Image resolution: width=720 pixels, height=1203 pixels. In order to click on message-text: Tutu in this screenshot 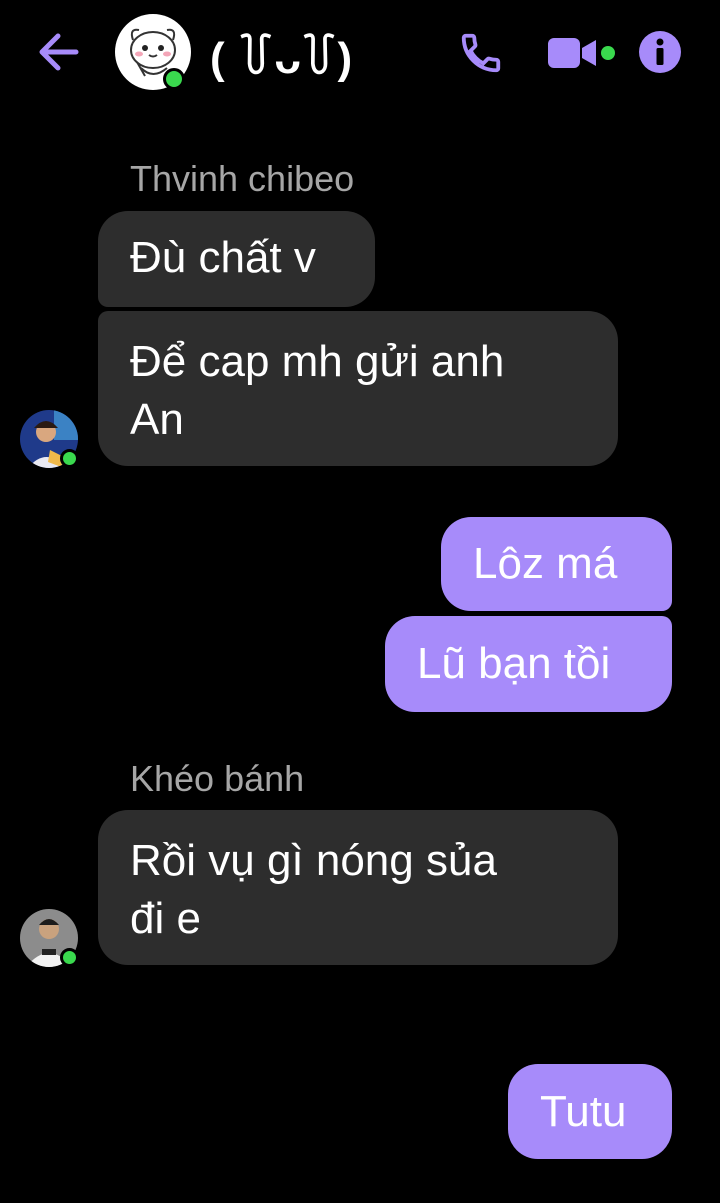, I will do `click(583, 1111)`.